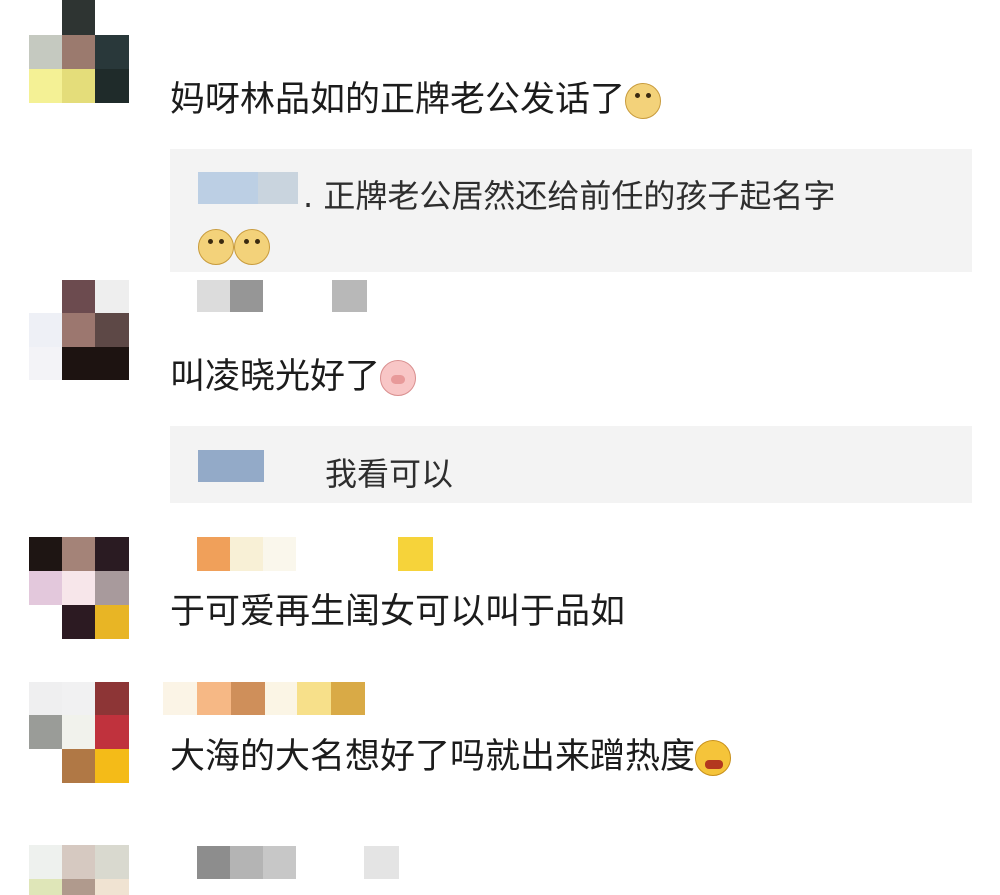 This screenshot has width=1000, height=895. Describe the element at coordinates (451, 757) in the screenshot. I see `comment-text: 大海的大名想好了吗就出来蹭热度` at that location.